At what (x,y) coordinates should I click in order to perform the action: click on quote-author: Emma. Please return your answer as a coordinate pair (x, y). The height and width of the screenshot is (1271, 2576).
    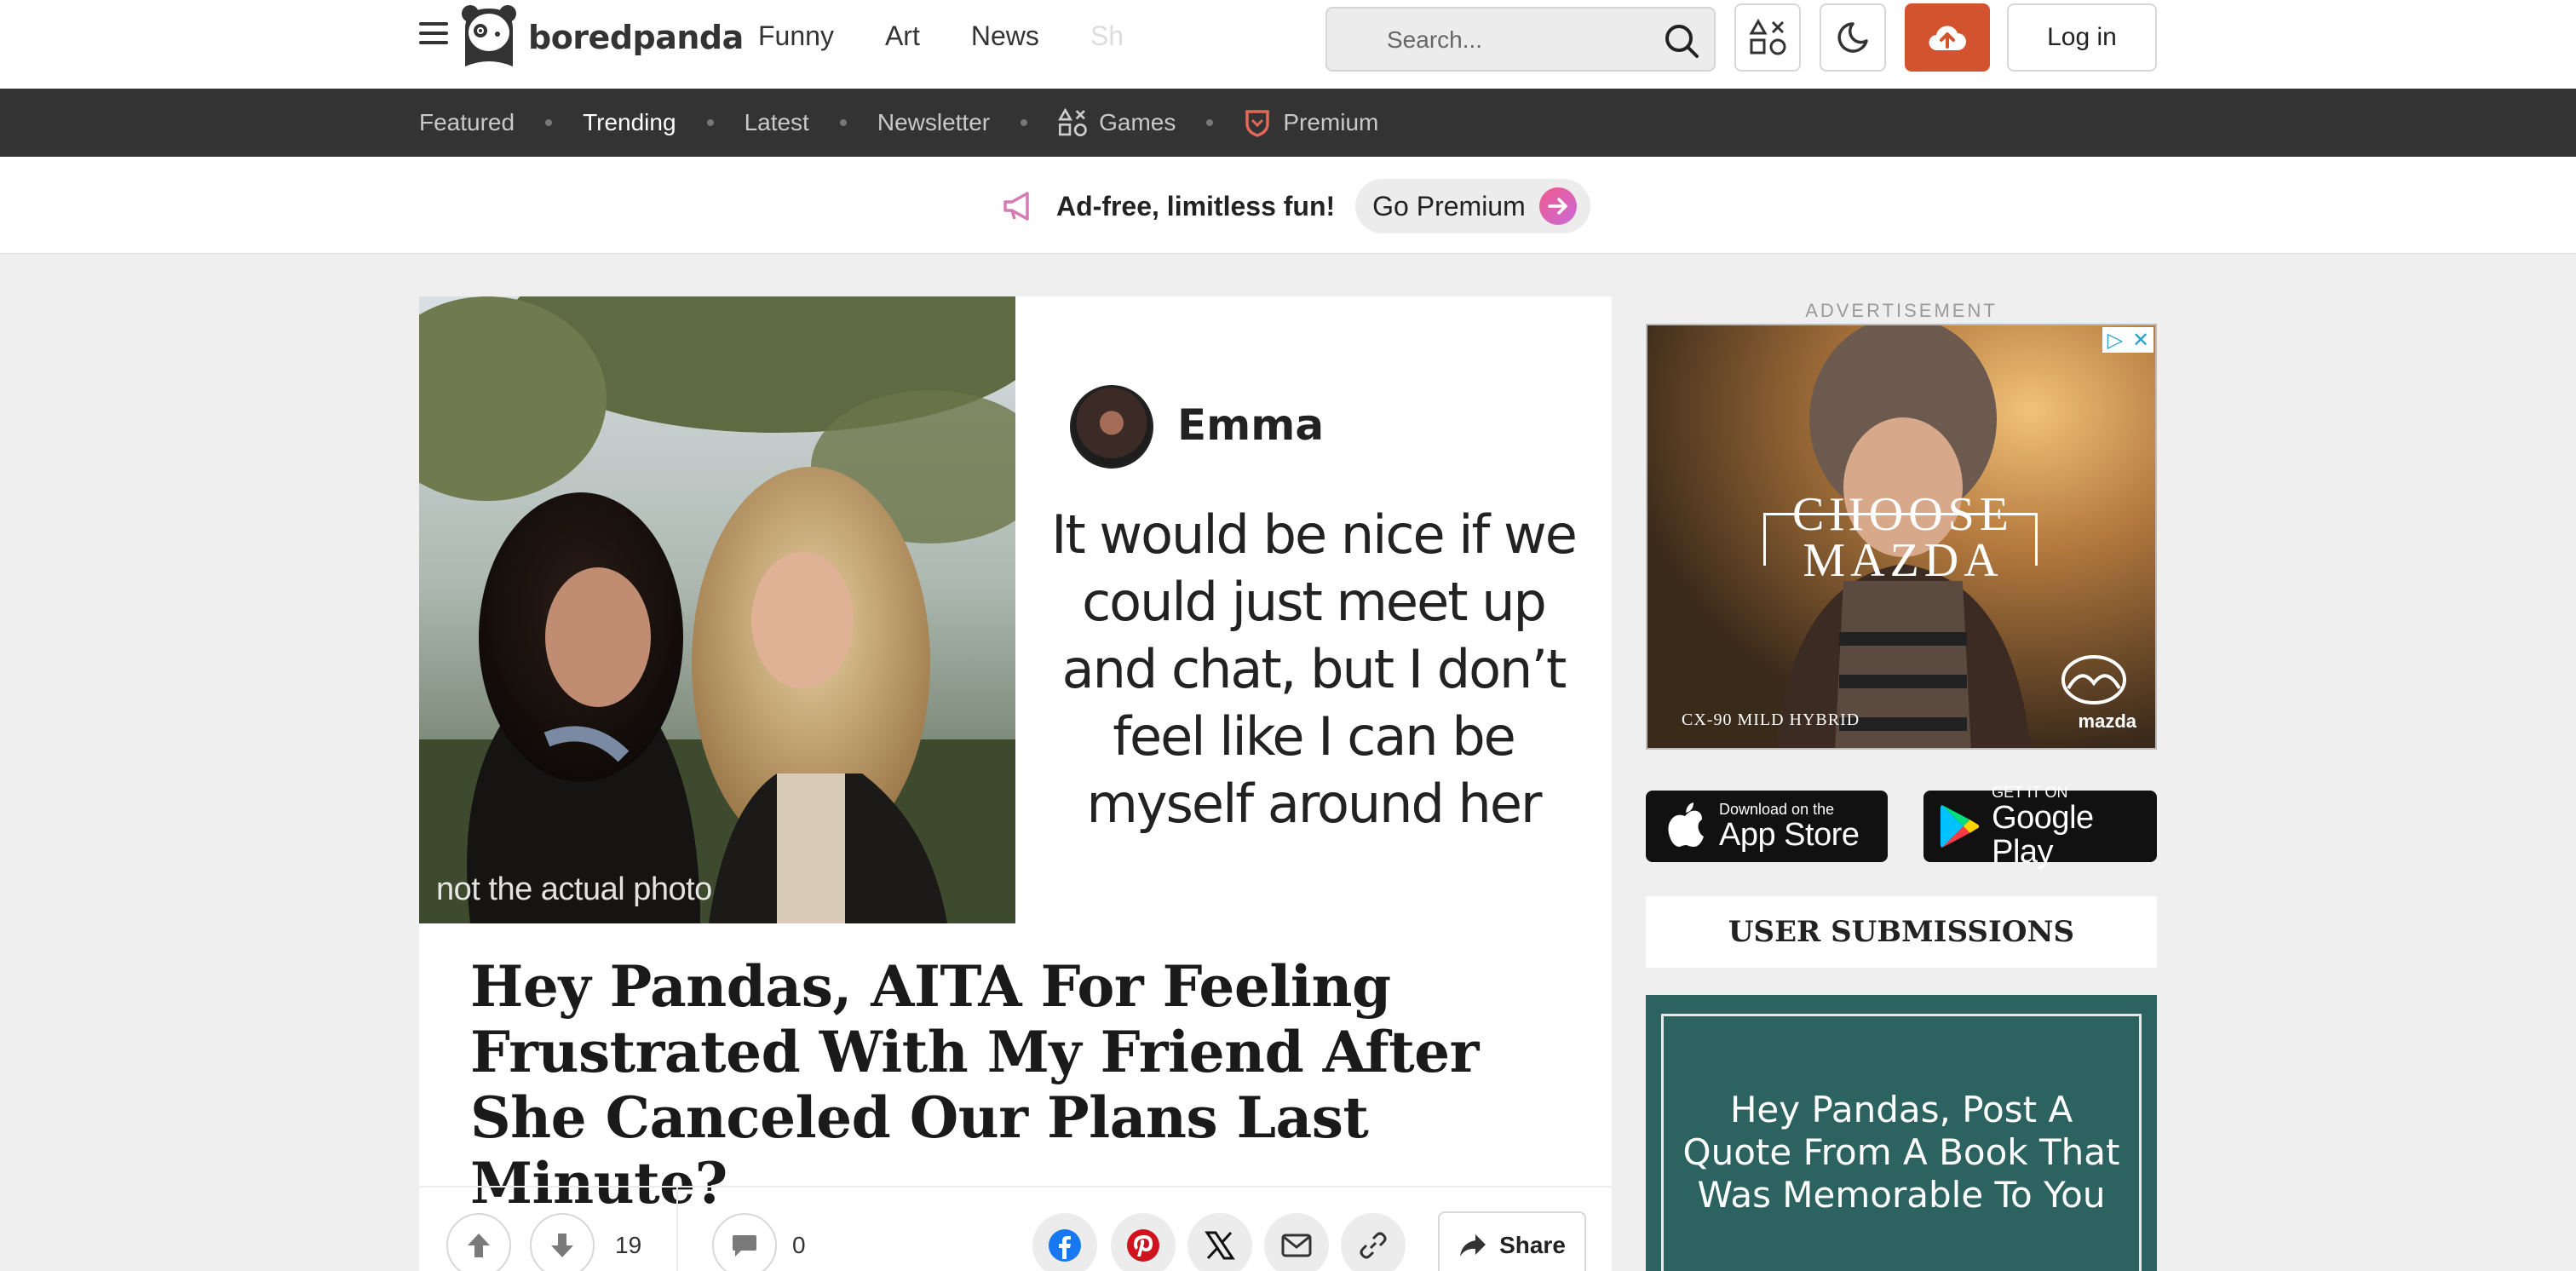
    Looking at the image, I should click on (1251, 425).